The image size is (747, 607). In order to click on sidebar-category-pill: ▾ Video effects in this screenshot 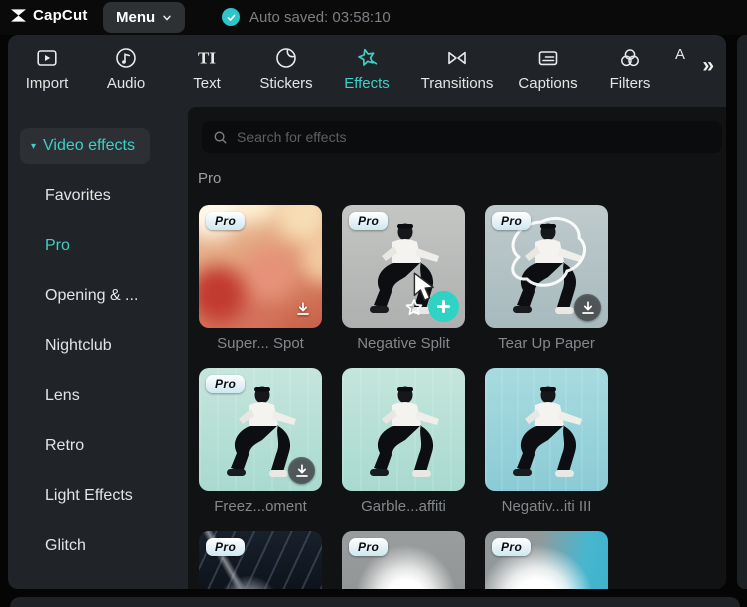, I will do `click(85, 146)`.